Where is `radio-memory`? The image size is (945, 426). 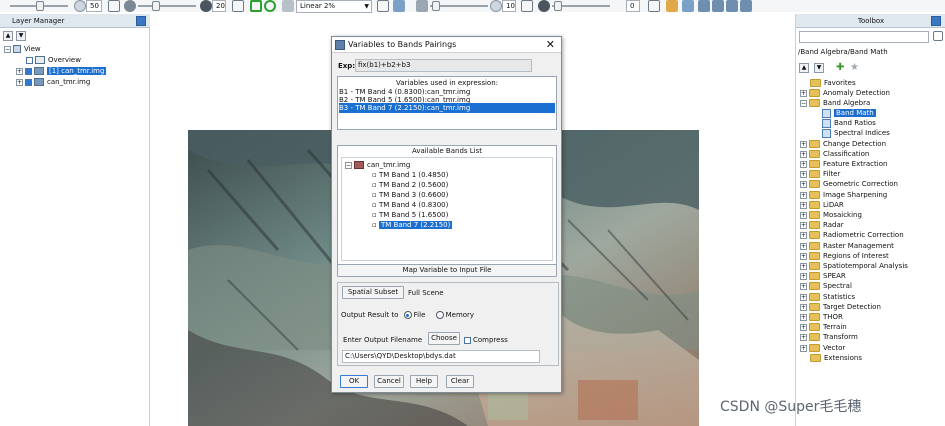 radio-memory is located at coordinates (439, 315).